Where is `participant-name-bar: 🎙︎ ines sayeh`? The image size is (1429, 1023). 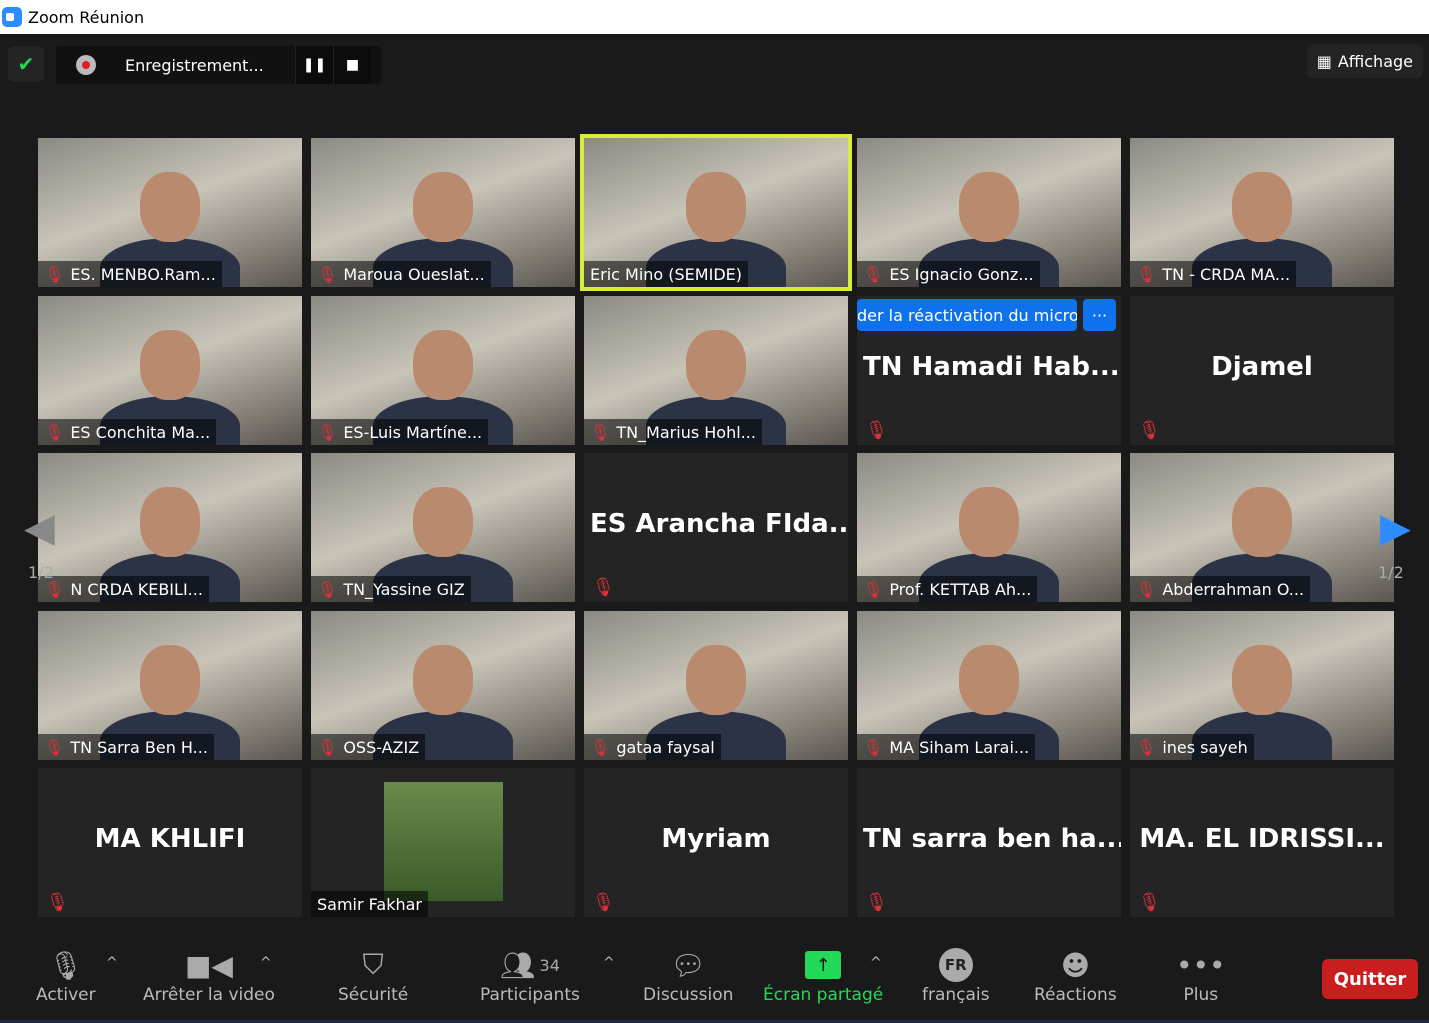
participant-name-bar: 🎙︎ ines sayeh is located at coordinates (1192, 747).